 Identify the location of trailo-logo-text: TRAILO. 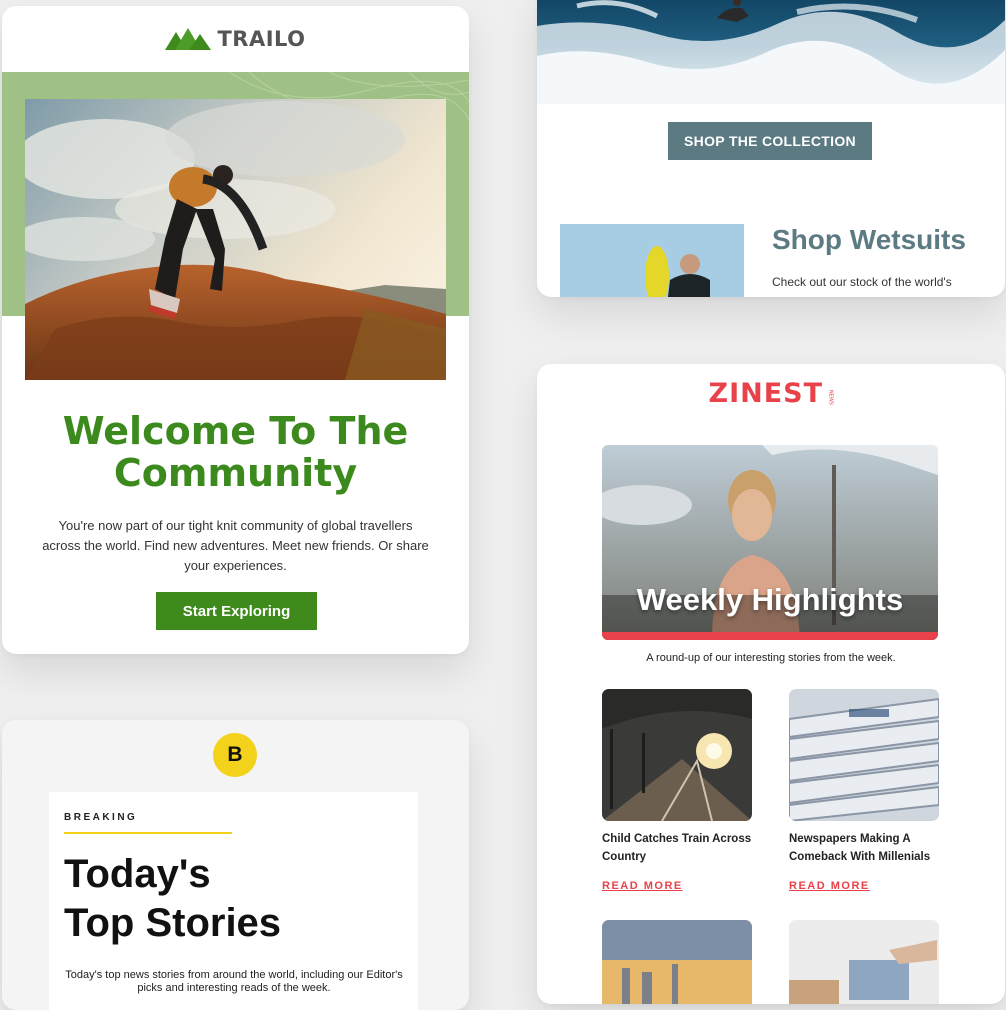
(261, 39).